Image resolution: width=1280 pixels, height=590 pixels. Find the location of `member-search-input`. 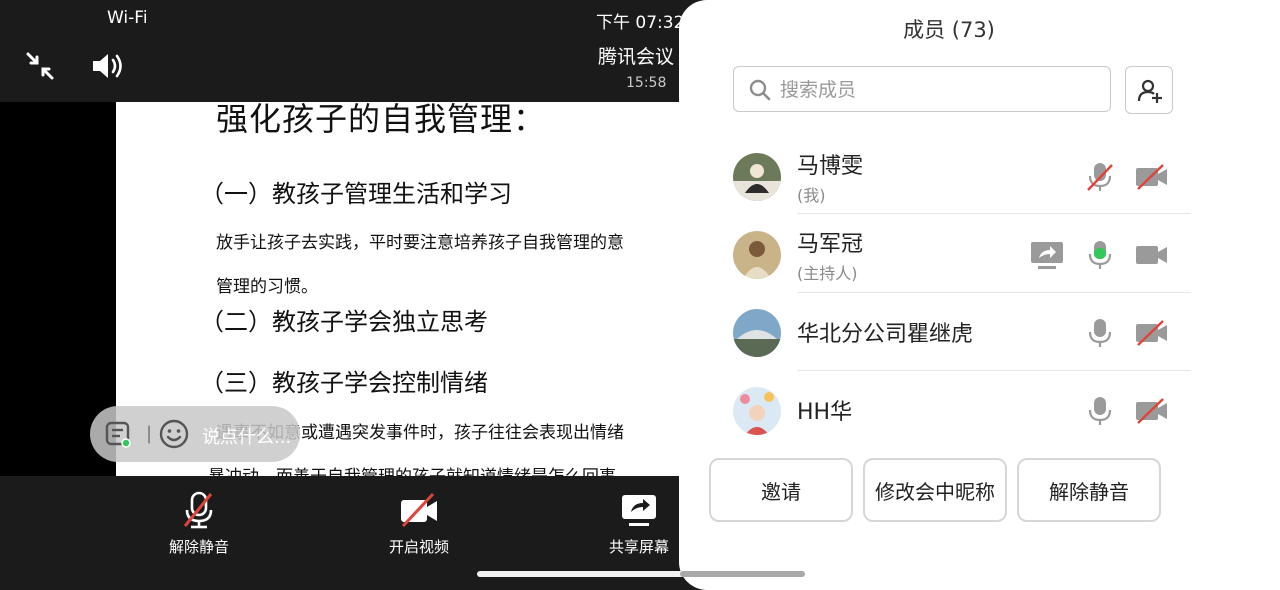

member-search-input is located at coordinates (940, 90).